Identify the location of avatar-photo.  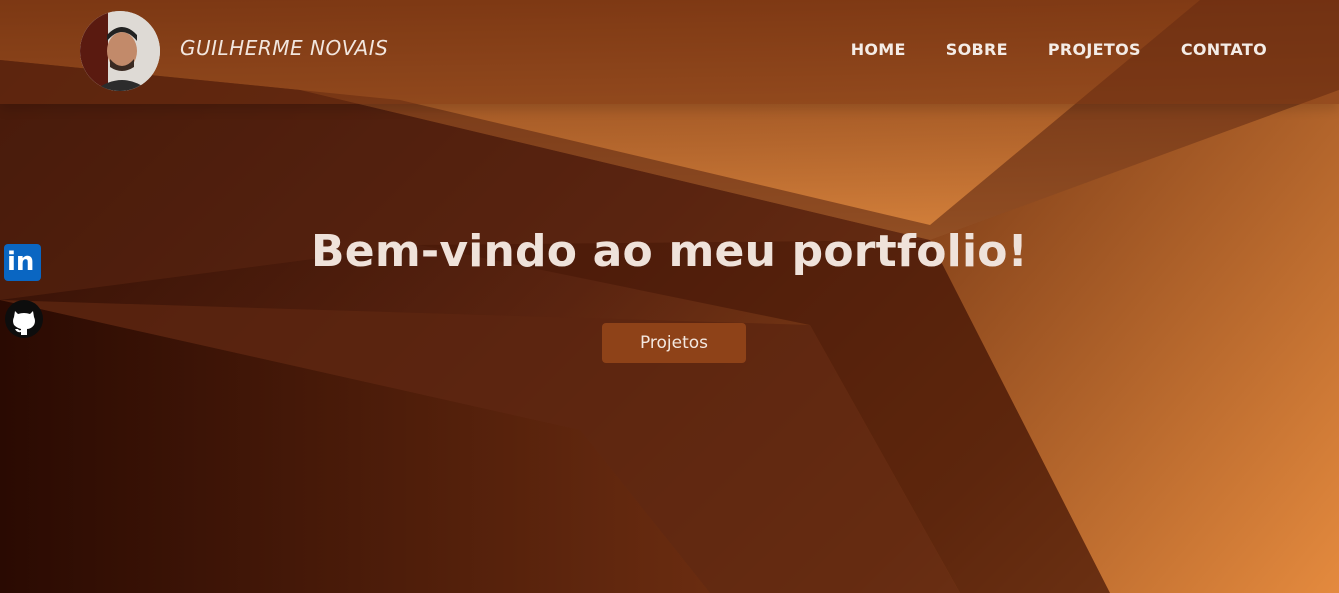
(120, 51).